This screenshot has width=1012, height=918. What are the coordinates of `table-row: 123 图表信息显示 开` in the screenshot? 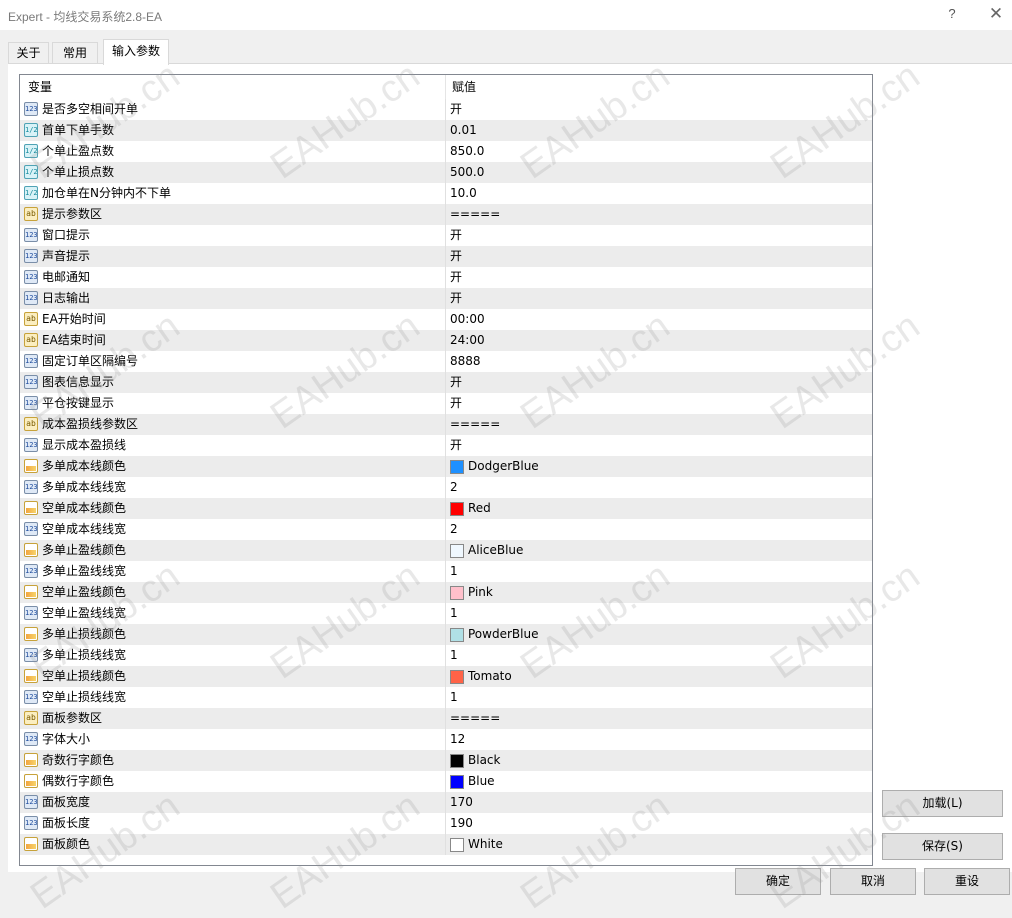 It's located at (446, 382).